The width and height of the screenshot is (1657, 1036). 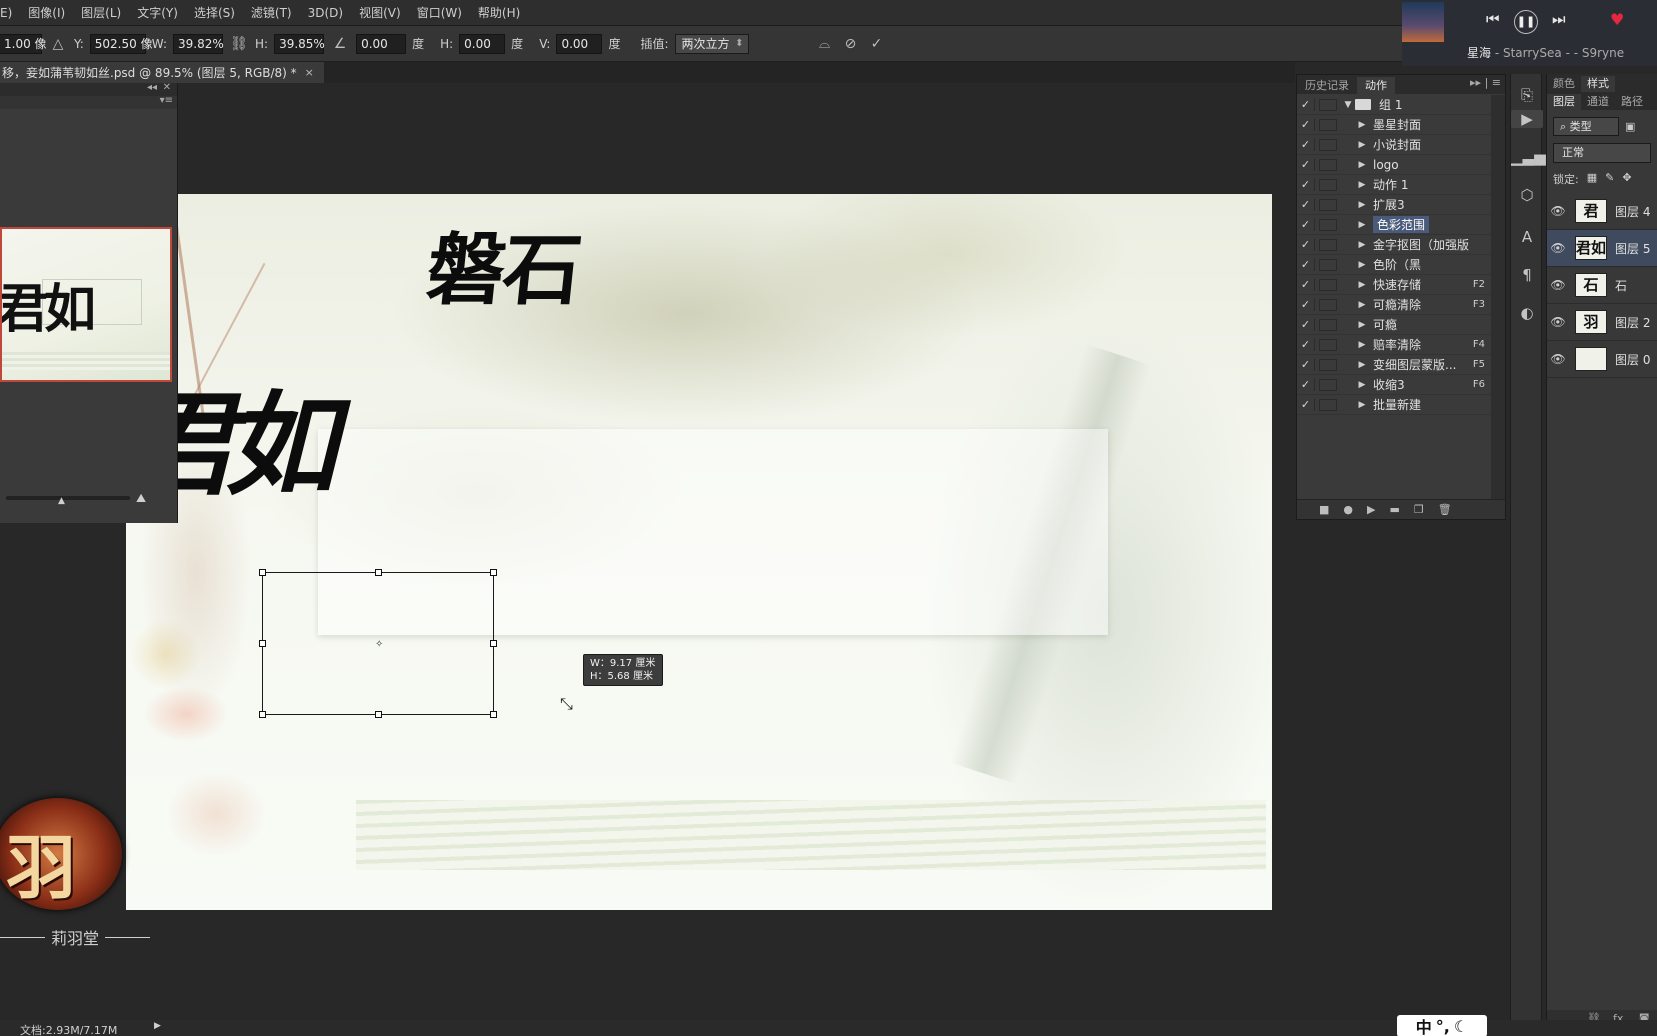 I want to click on tab-channels: 通道, so click(x=1598, y=102).